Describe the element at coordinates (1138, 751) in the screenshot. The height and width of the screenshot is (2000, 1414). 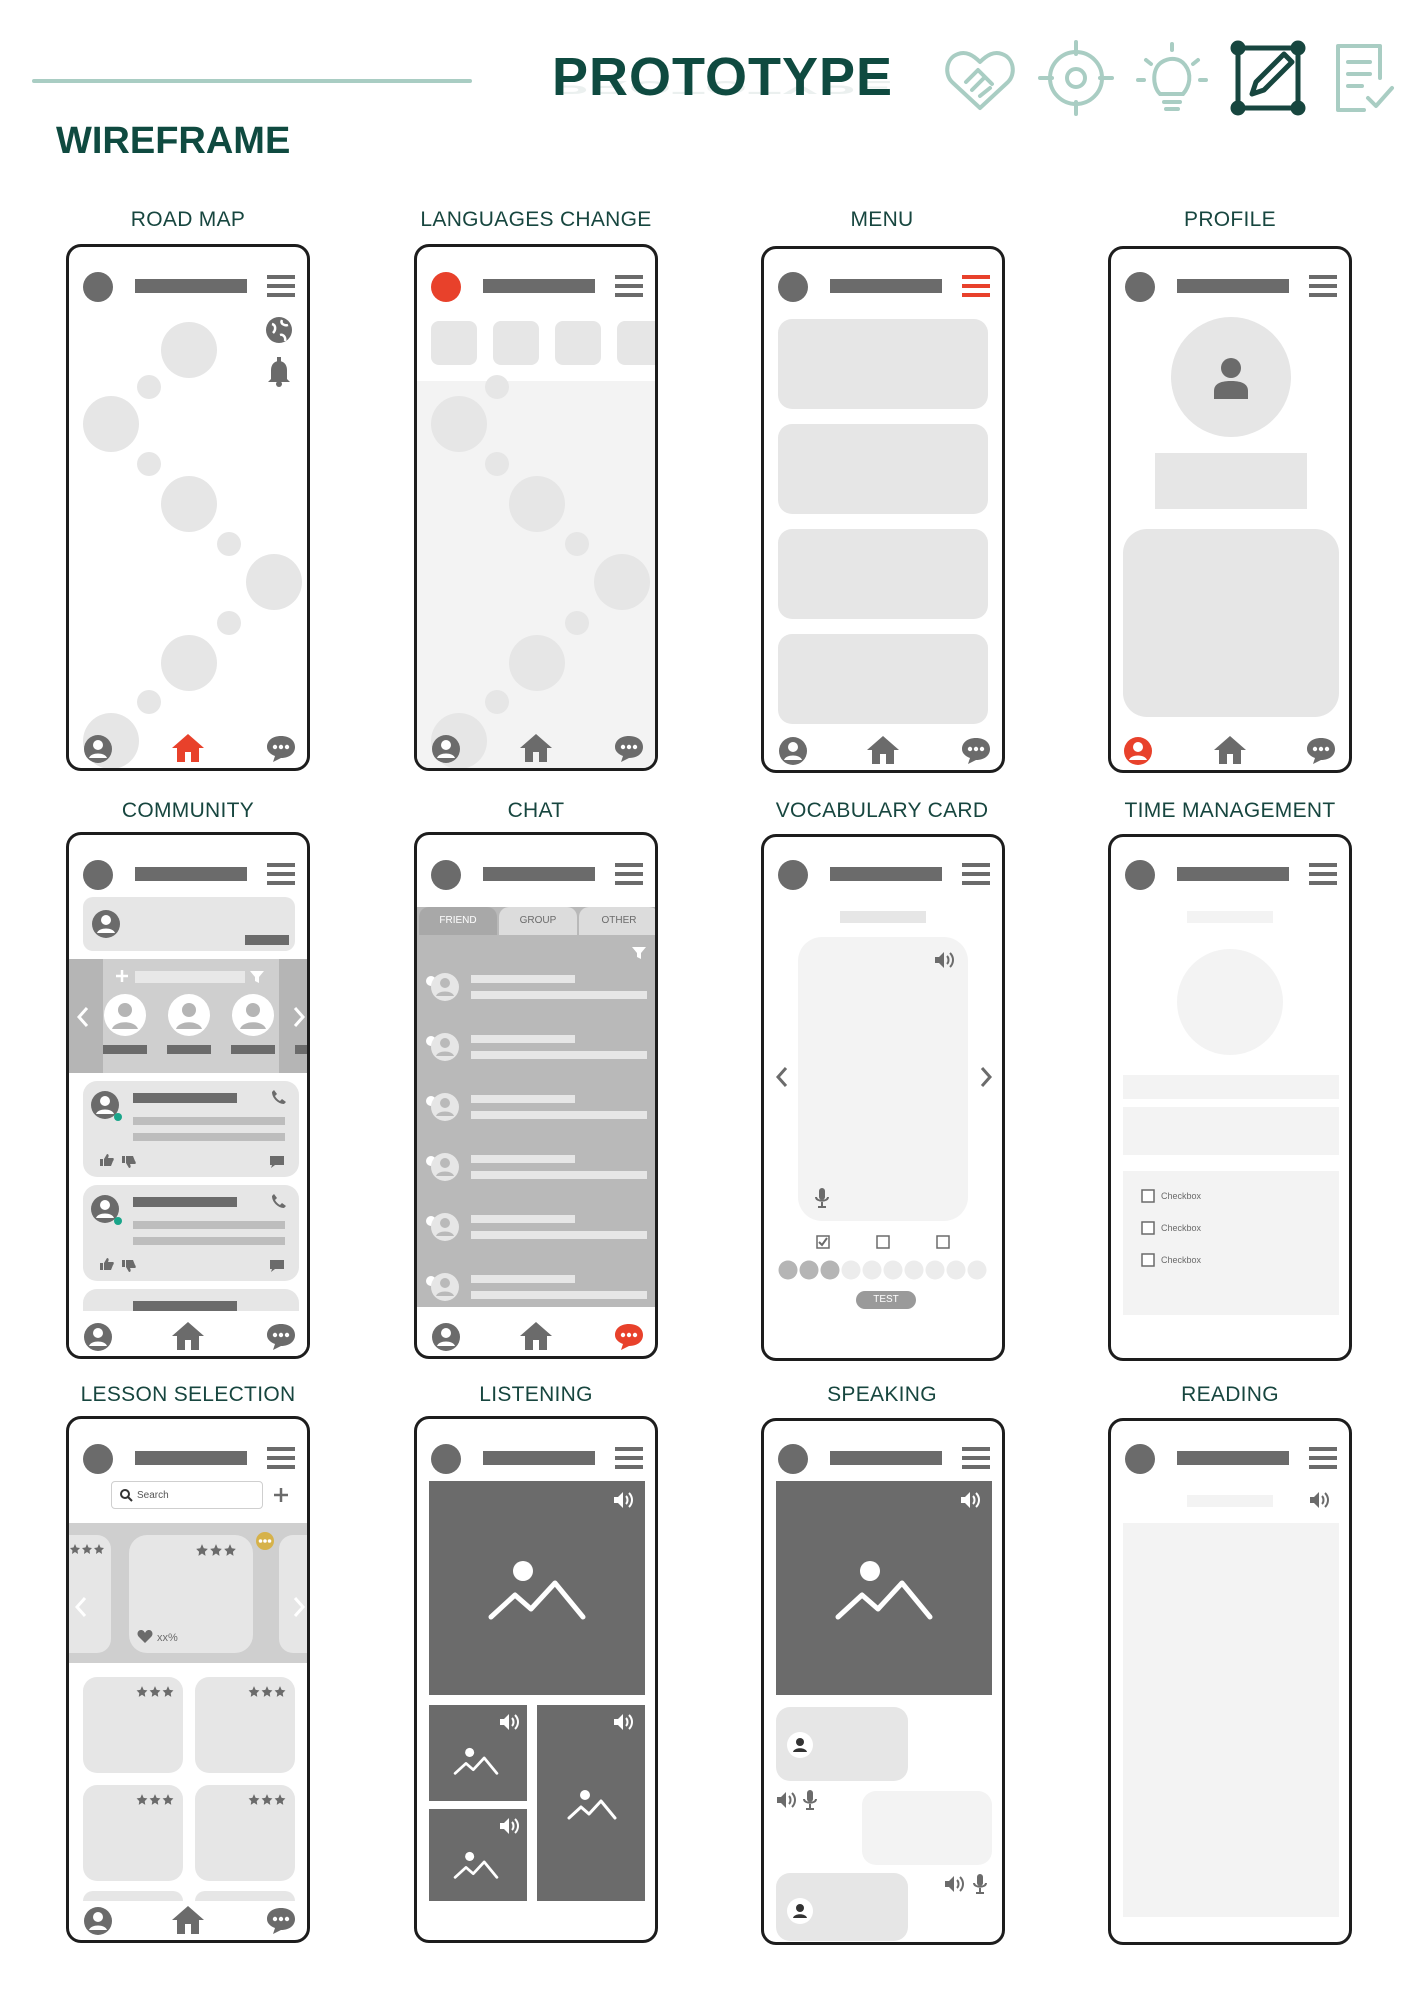
I see `profile-icon-active` at that location.